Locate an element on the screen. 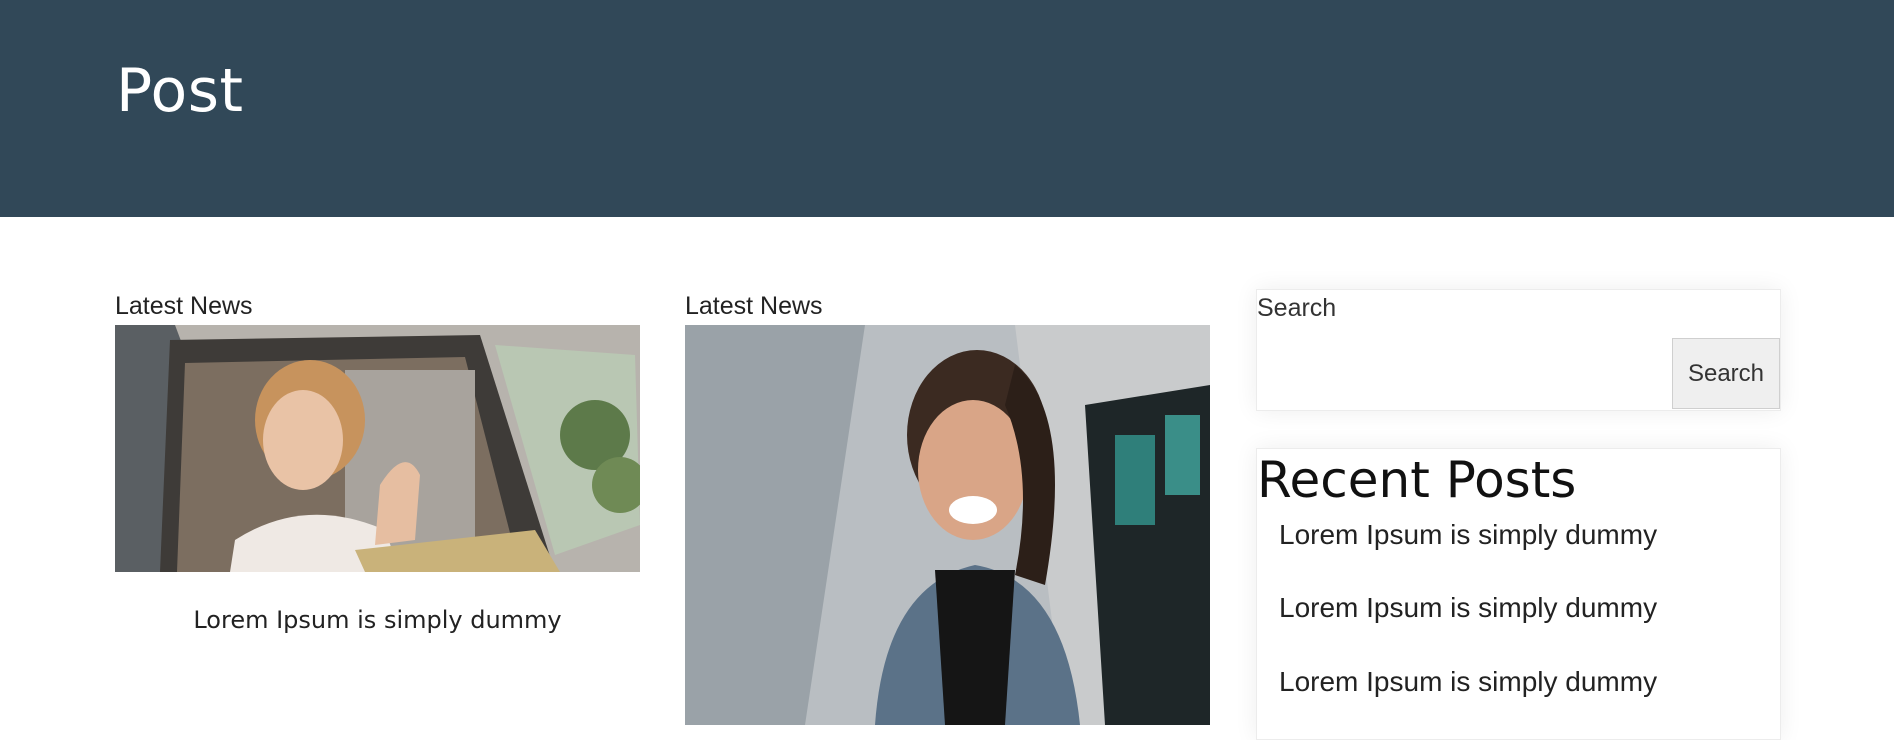  column-2-category-label: Latest News is located at coordinates (754, 306).